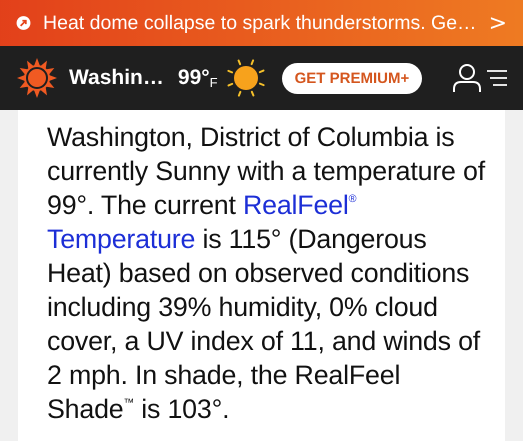 The height and width of the screenshot is (441, 523). Describe the element at coordinates (121, 239) in the screenshot. I see `realfeel-link: Temperature` at that location.